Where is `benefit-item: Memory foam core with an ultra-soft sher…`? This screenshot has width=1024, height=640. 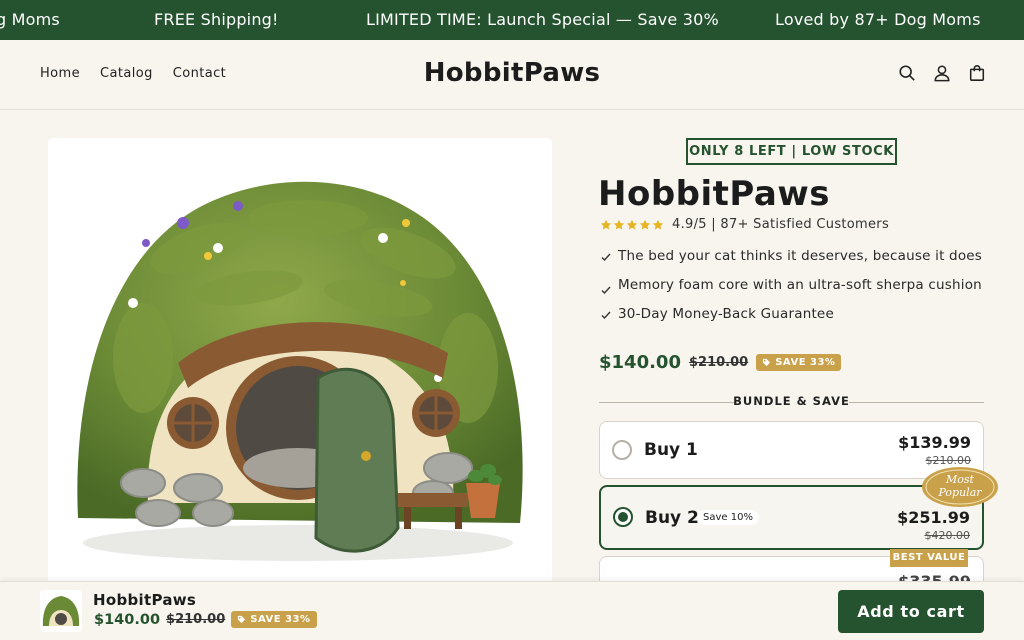 benefit-item: Memory foam core with an ultra-soft sher… is located at coordinates (796, 286).